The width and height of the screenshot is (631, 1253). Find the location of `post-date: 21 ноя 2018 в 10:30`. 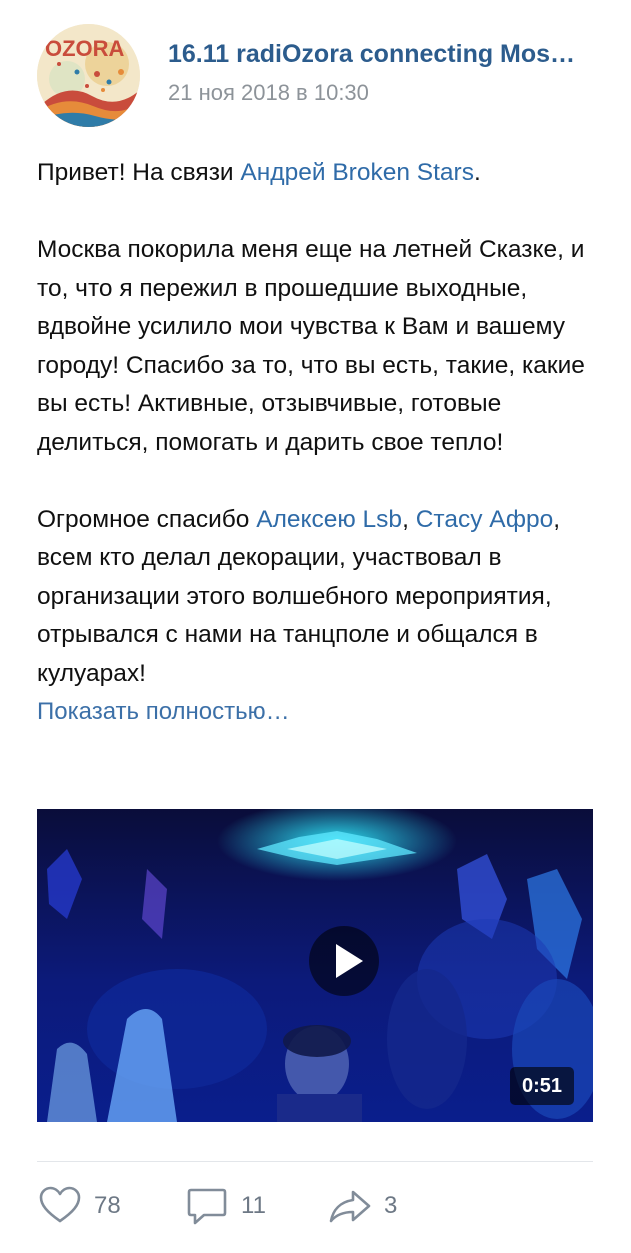

post-date: 21 ноя 2018 в 10:30 is located at coordinates (383, 93).